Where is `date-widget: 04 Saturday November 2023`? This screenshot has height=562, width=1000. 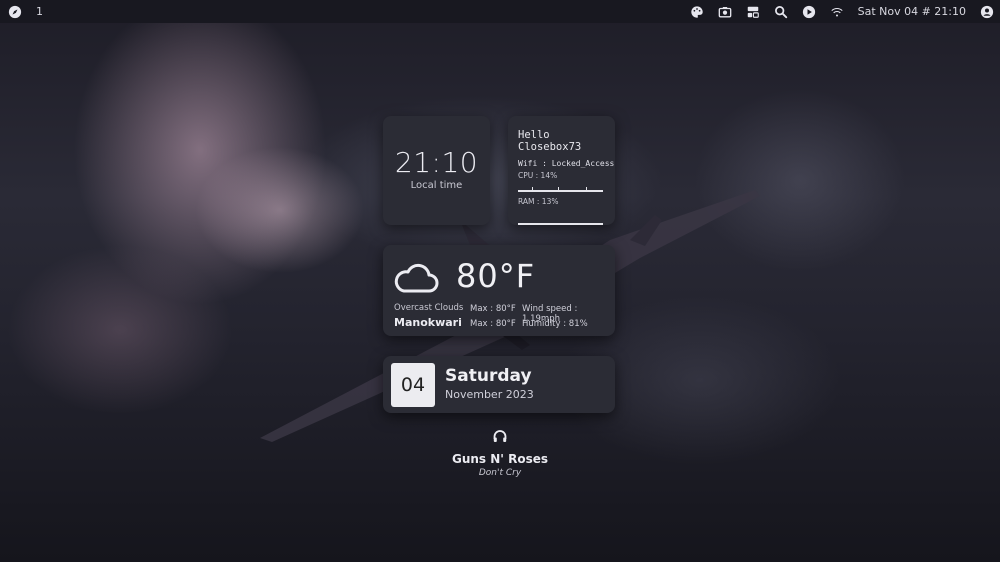
date-widget: 04 Saturday November 2023 is located at coordinates (499, 384).